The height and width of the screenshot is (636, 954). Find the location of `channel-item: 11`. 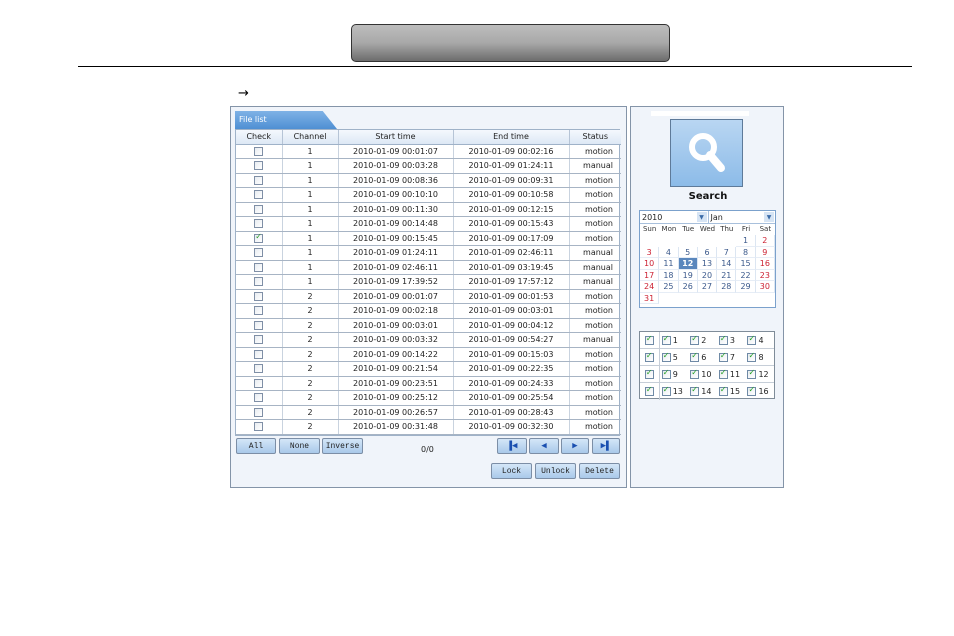

channel-item: 11 is located at coordinates (731, 373).